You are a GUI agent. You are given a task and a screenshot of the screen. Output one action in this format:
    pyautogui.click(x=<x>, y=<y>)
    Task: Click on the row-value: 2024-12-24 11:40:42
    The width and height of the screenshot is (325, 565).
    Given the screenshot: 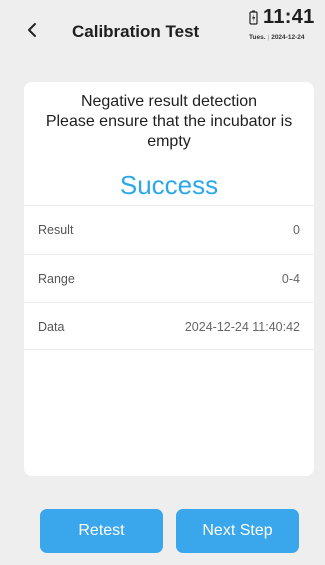 What is the action you would take?
    pyautogui.click(x=242, y=327)
    